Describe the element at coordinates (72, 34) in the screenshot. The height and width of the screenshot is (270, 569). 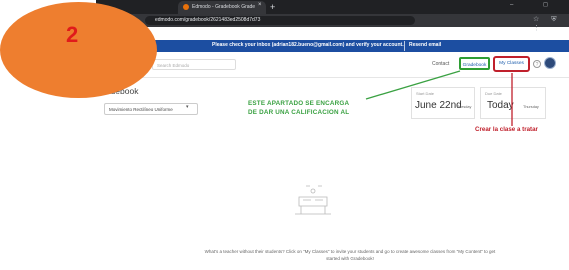
I see `step-number: 2` at that location.